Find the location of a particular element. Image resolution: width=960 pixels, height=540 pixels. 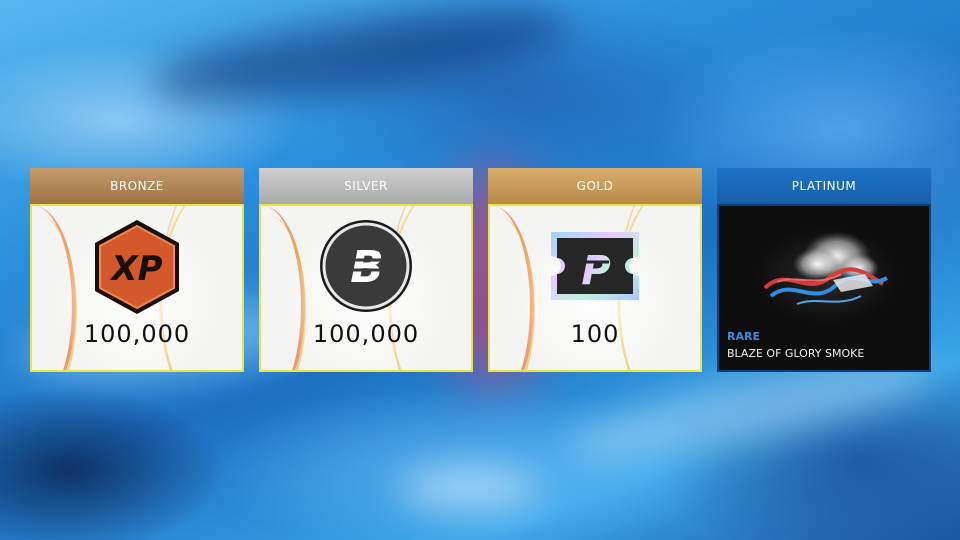

tier-header: BRONZE is located at coordinates (137, 186).